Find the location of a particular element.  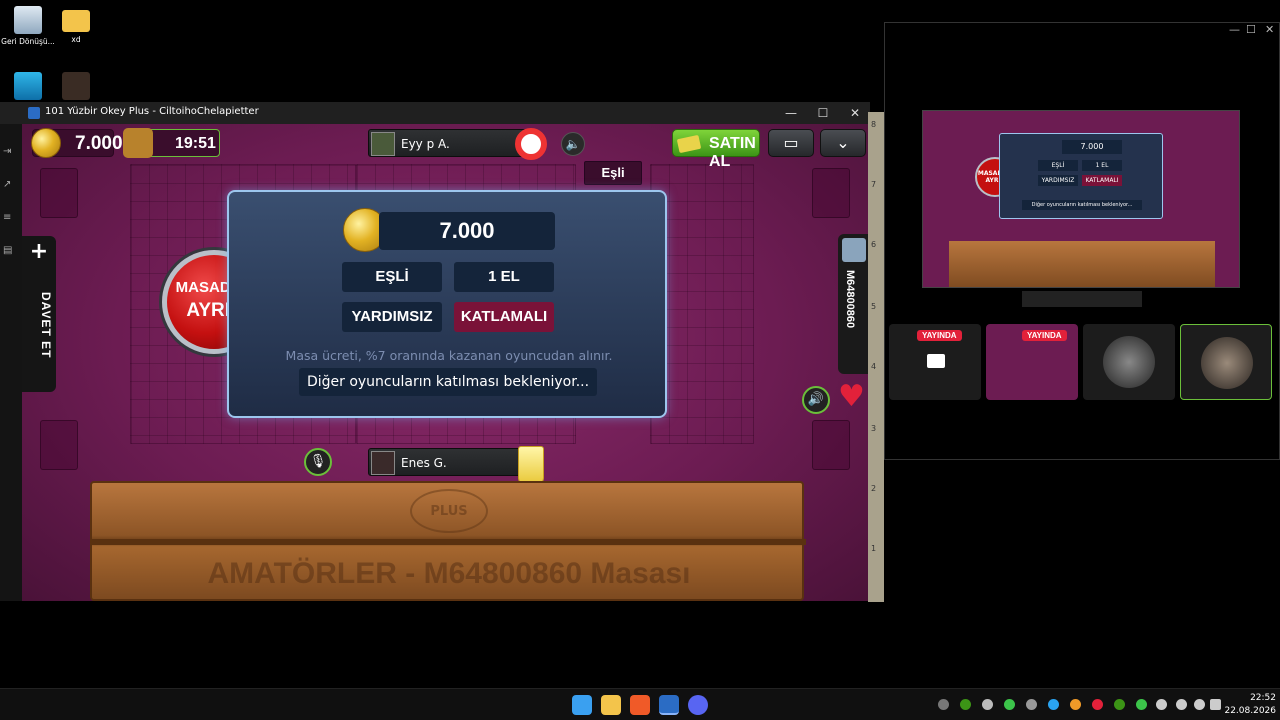

preview-option: YARDIMSIZ is located at coordinates (1058, 180).